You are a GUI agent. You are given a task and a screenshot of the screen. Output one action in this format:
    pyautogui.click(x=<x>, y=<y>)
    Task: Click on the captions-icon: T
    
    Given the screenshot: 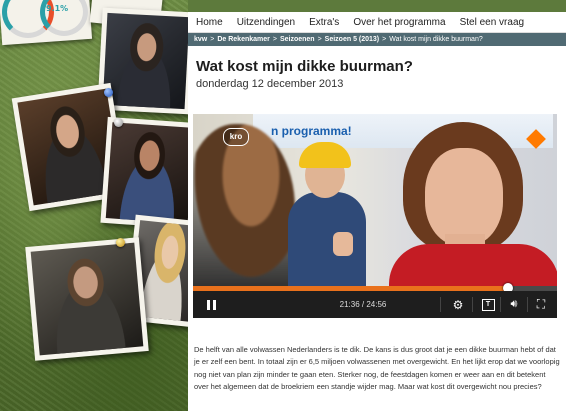 What is the action you would take?
    pyautogui.click(x=488, y=304)
    